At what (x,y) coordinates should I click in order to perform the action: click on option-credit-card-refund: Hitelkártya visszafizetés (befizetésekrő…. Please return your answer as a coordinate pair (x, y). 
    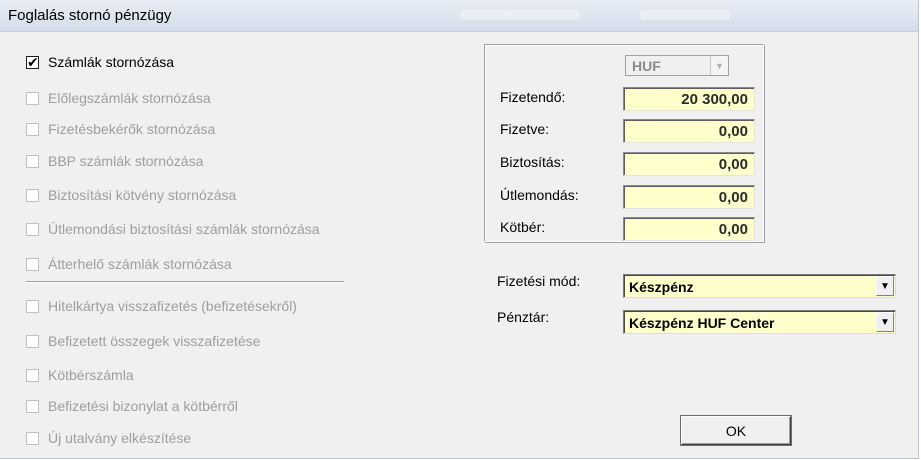
    Looking at the image, I should click on (161, 306).